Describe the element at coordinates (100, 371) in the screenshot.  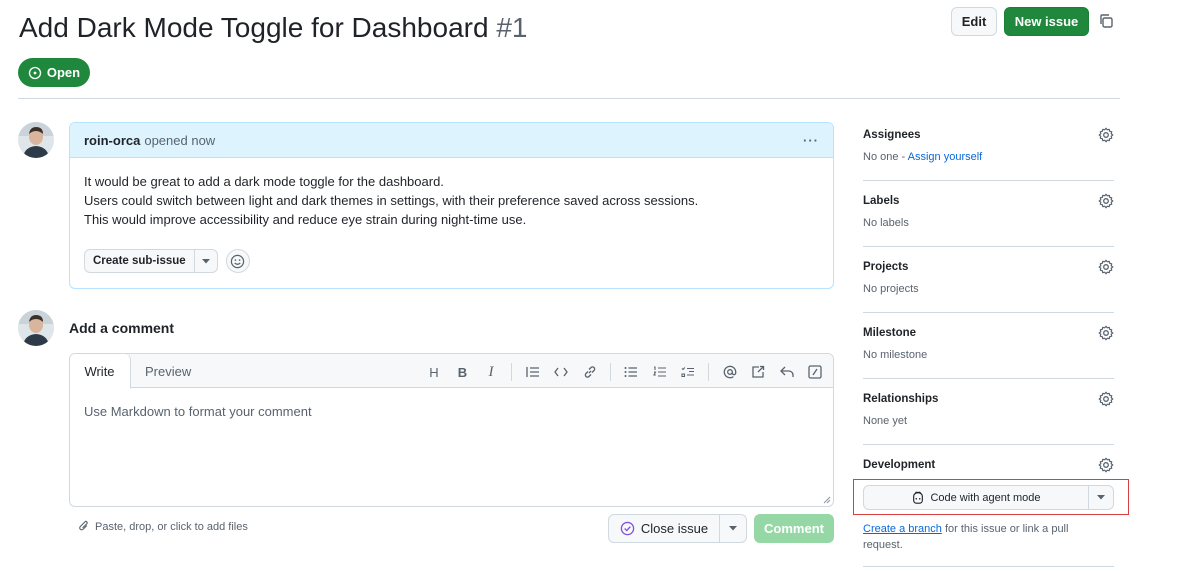
I see `tab-write: Write` at that location.